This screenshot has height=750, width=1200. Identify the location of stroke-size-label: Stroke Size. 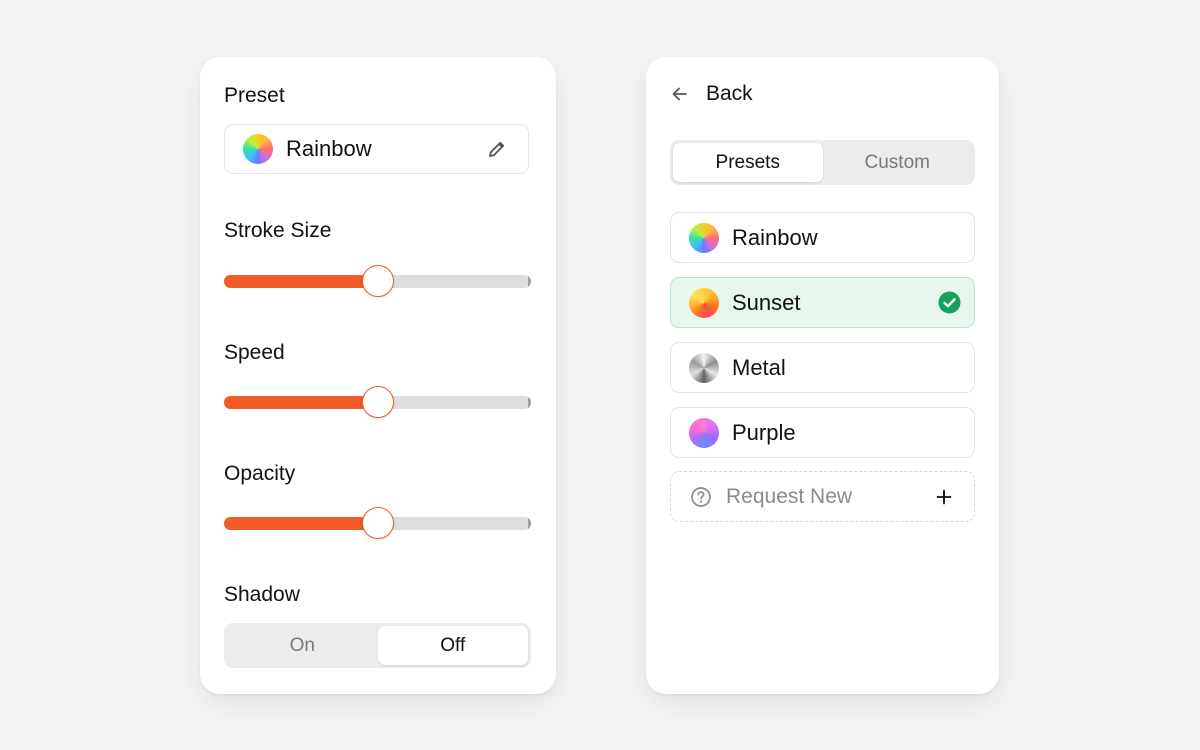
(278, 230).